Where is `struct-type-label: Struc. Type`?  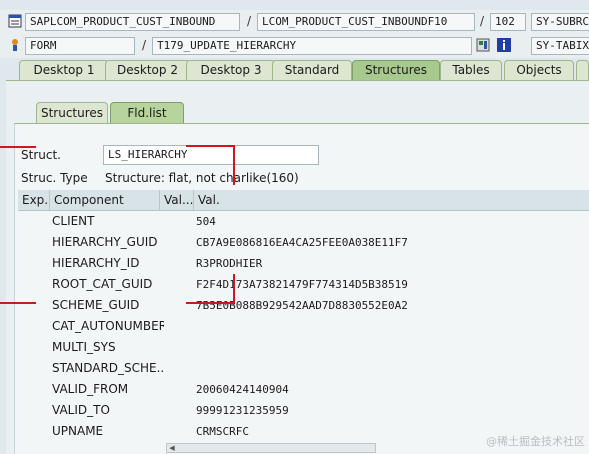 struct-type-label: Struc. Type is located at coordinates (54, 178).